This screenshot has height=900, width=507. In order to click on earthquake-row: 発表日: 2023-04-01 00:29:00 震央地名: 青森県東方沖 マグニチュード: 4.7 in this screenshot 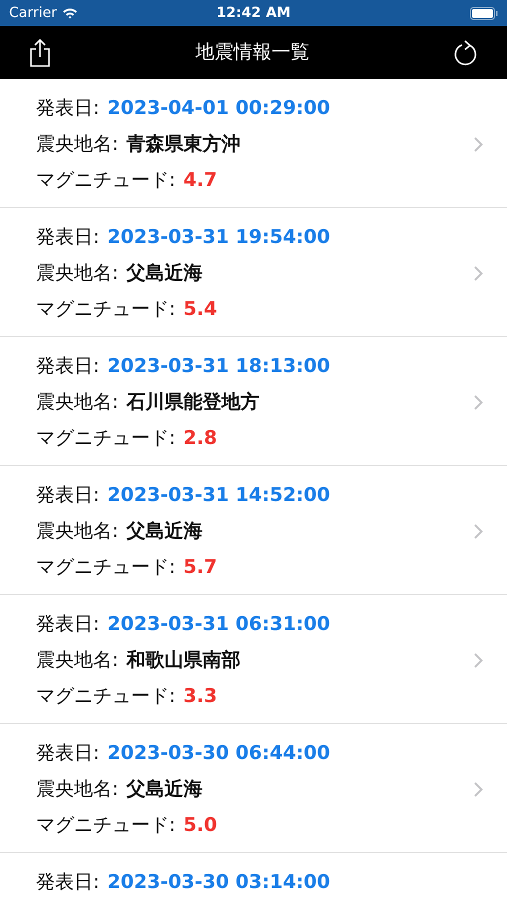, I will do `click(253, 143)`.